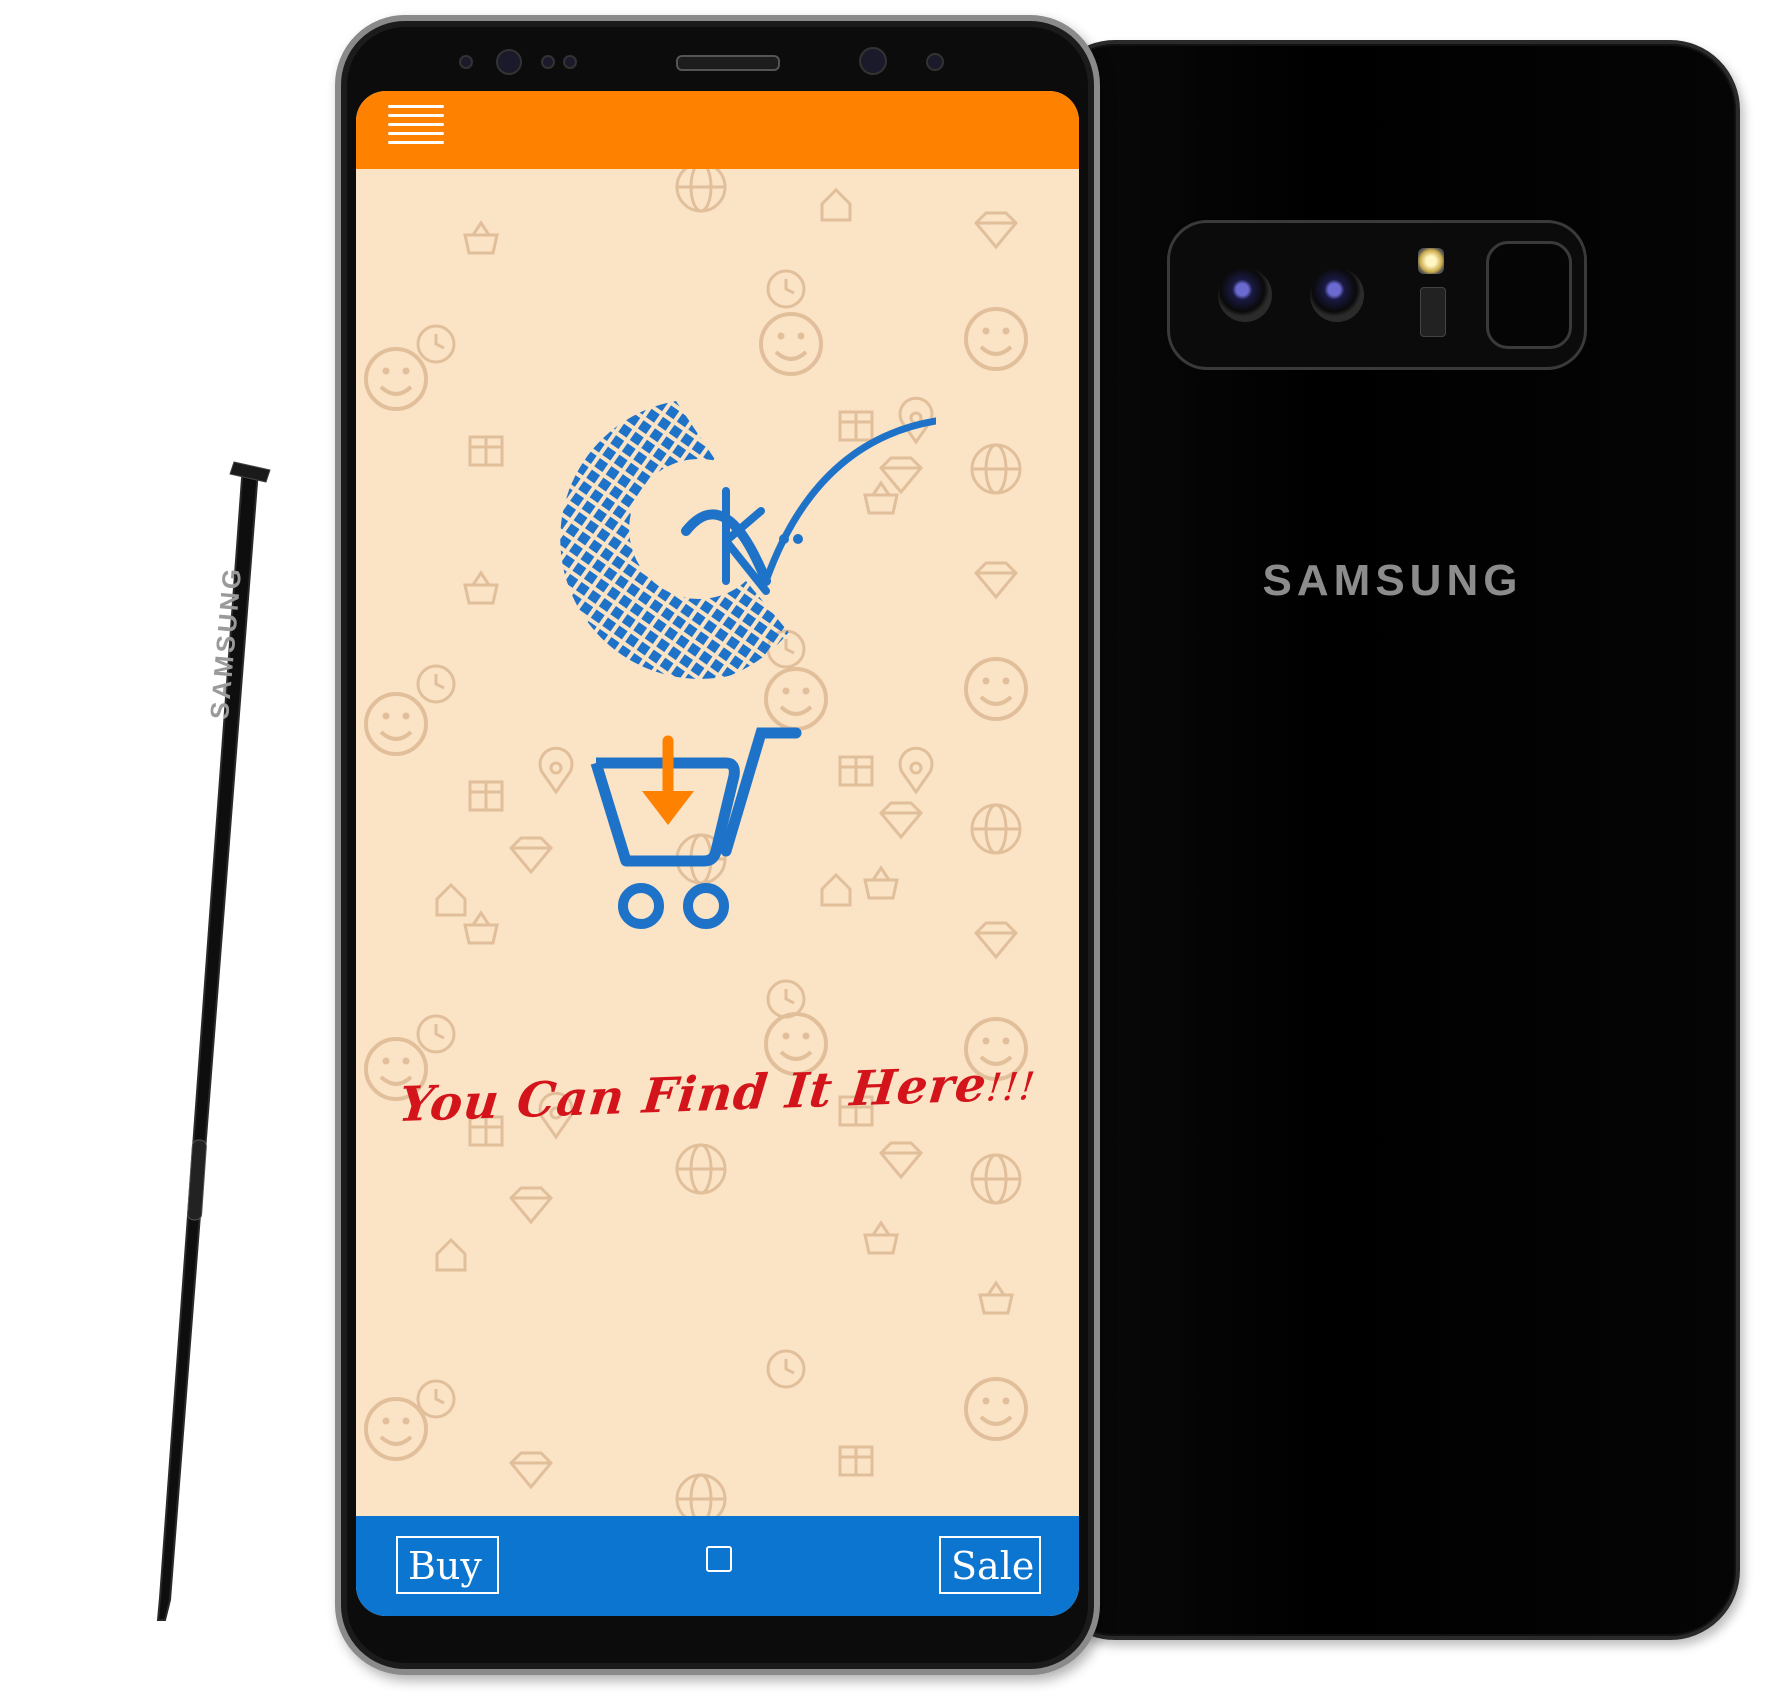 This screenshot has height=1700, width=1784. Describe the element at coordinates (1529, 295) in the screenshot. I see `fingerprint-sensor-icon` at that location.